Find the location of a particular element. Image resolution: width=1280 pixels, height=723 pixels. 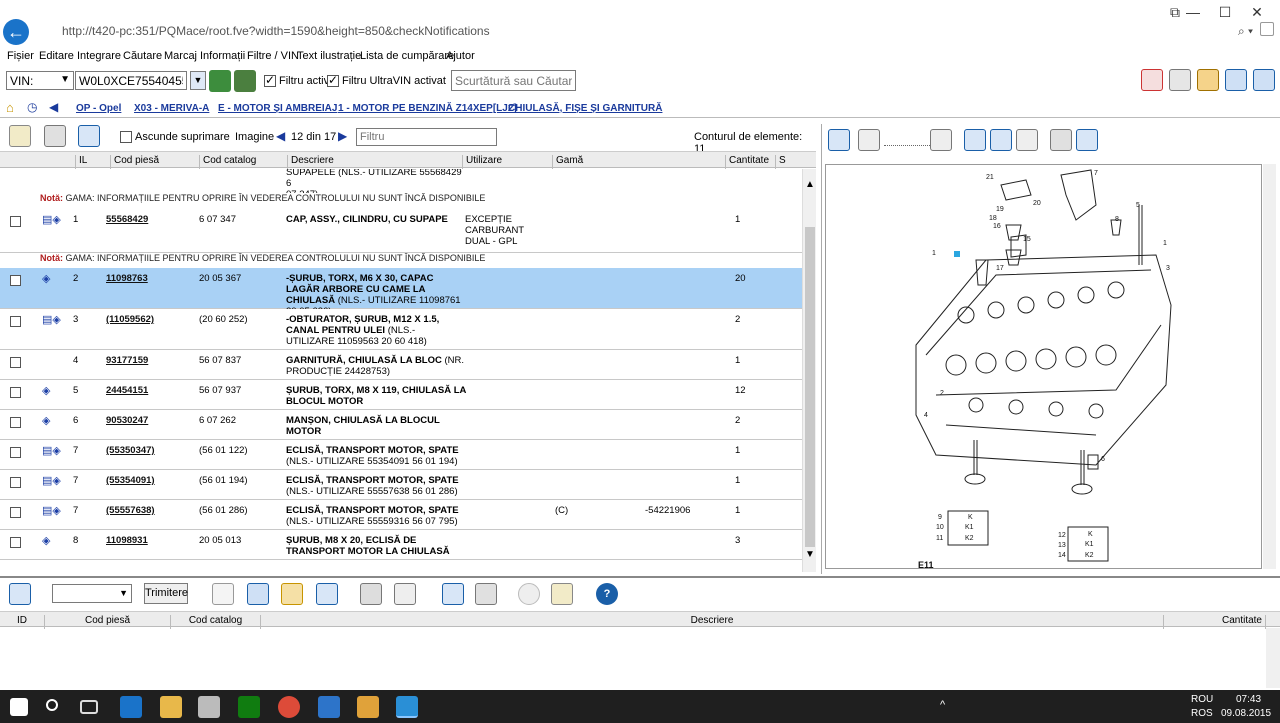

home-icon: ⌂ is located at coordinates (10, 107).